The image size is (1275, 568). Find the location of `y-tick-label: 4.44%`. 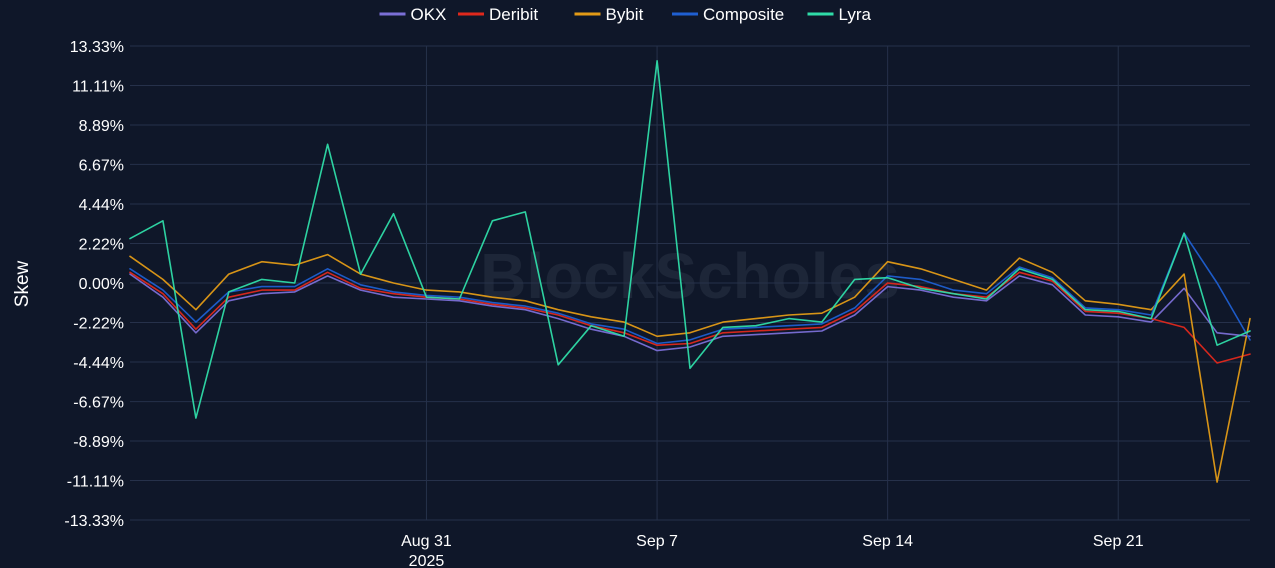

y-tick-label: 4.44% is located at coordinates (101, 205).